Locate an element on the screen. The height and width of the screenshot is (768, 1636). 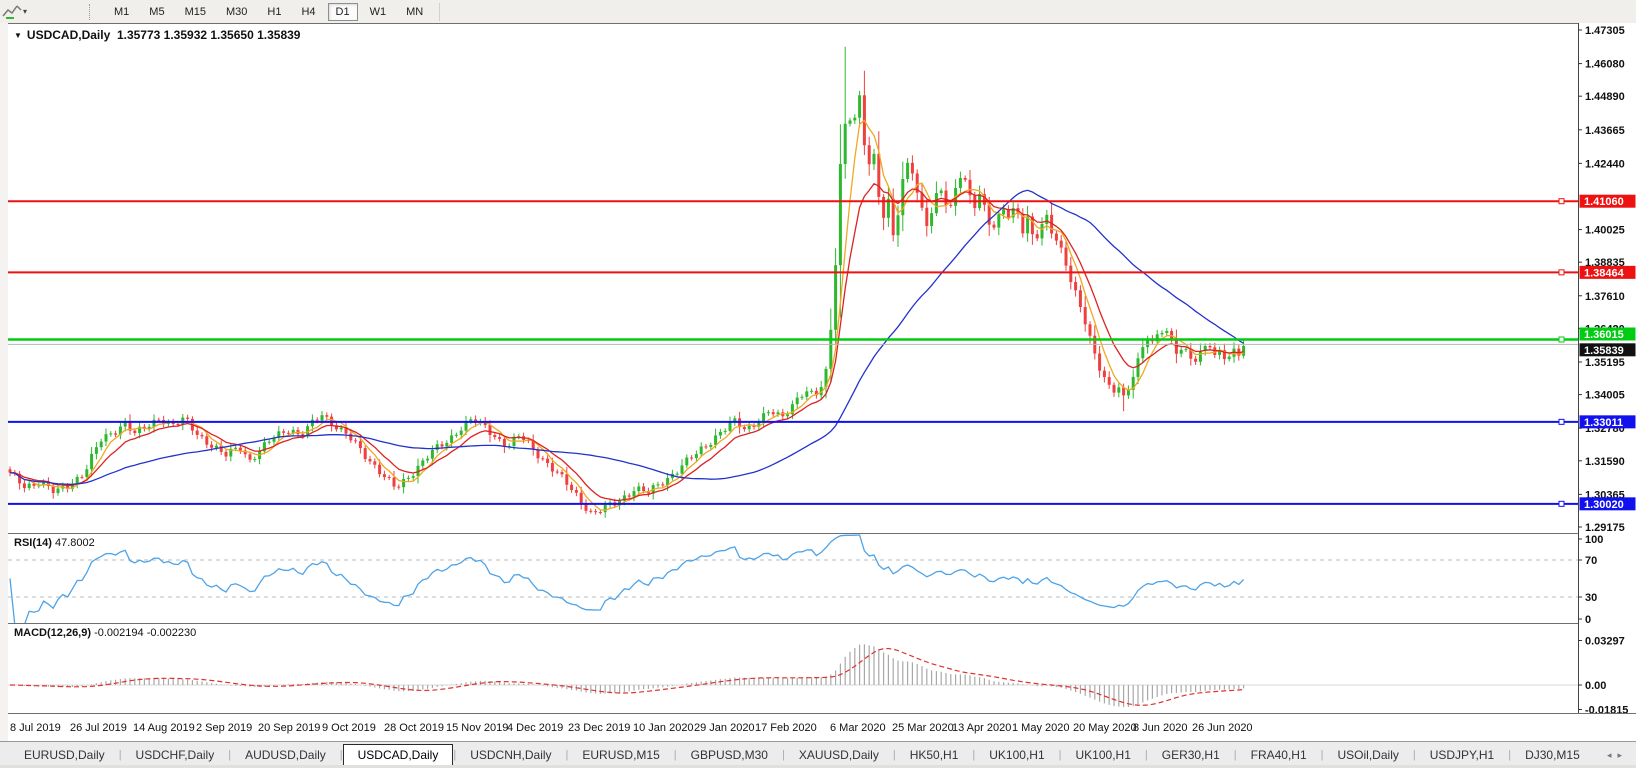
svg-text: 1.44890 is located at coordinates (1605, 97).